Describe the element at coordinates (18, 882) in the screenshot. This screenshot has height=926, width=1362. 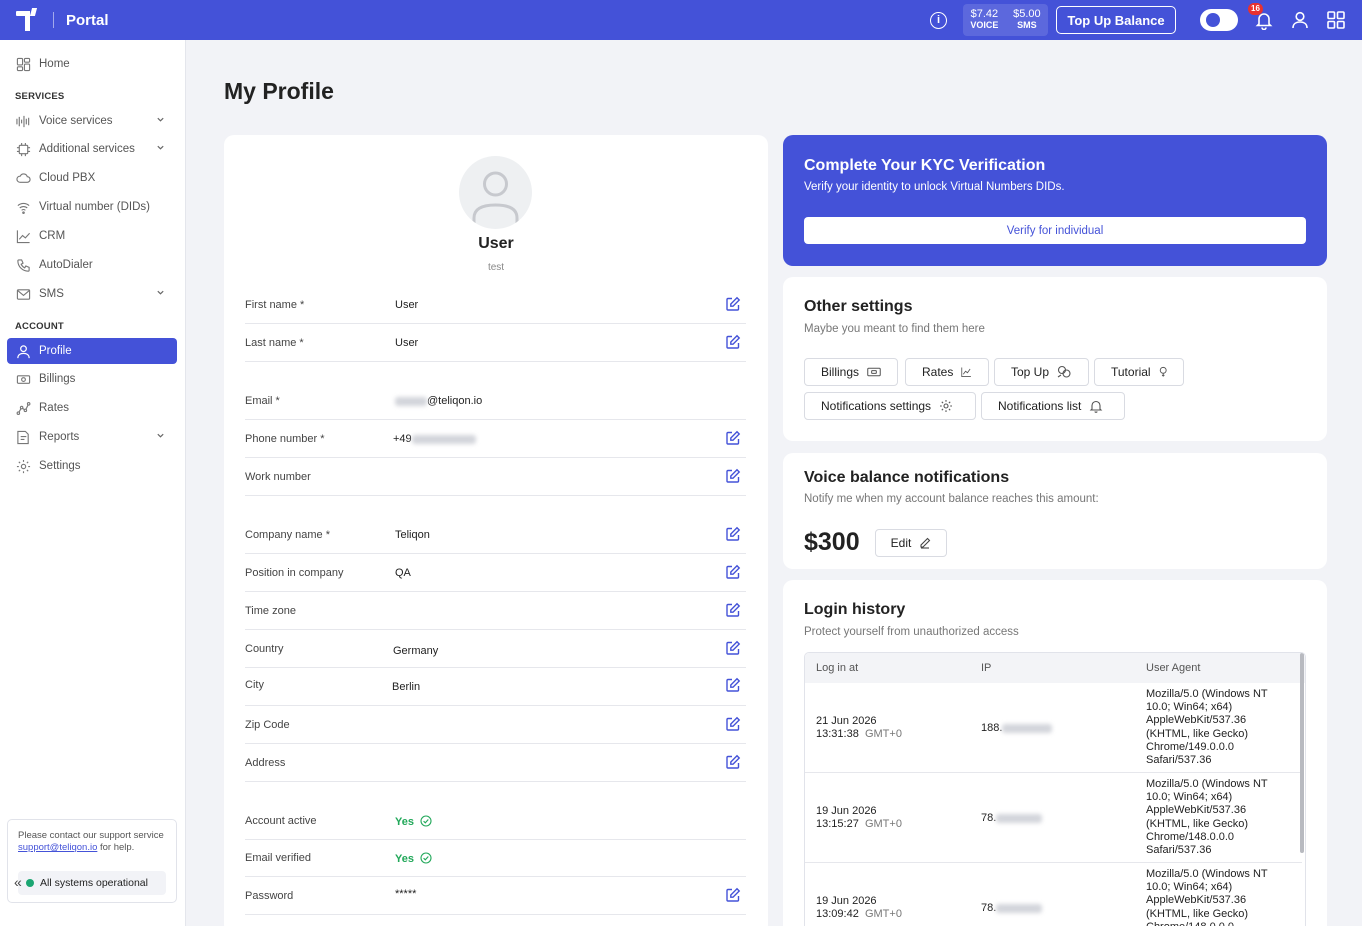
I see `collapse-sidebar-button: «` at that location.